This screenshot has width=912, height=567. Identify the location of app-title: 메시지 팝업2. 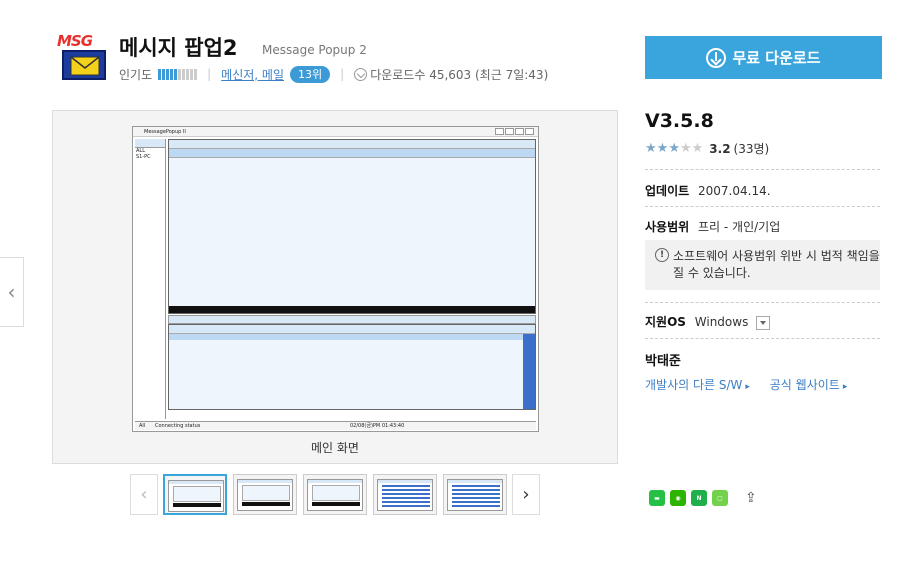
(178, 48).